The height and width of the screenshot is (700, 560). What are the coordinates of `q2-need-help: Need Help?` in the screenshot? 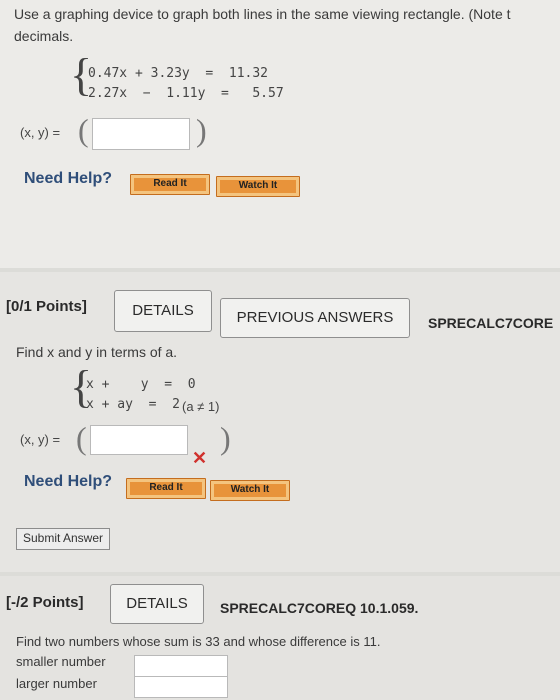 It's located at (68, 481).